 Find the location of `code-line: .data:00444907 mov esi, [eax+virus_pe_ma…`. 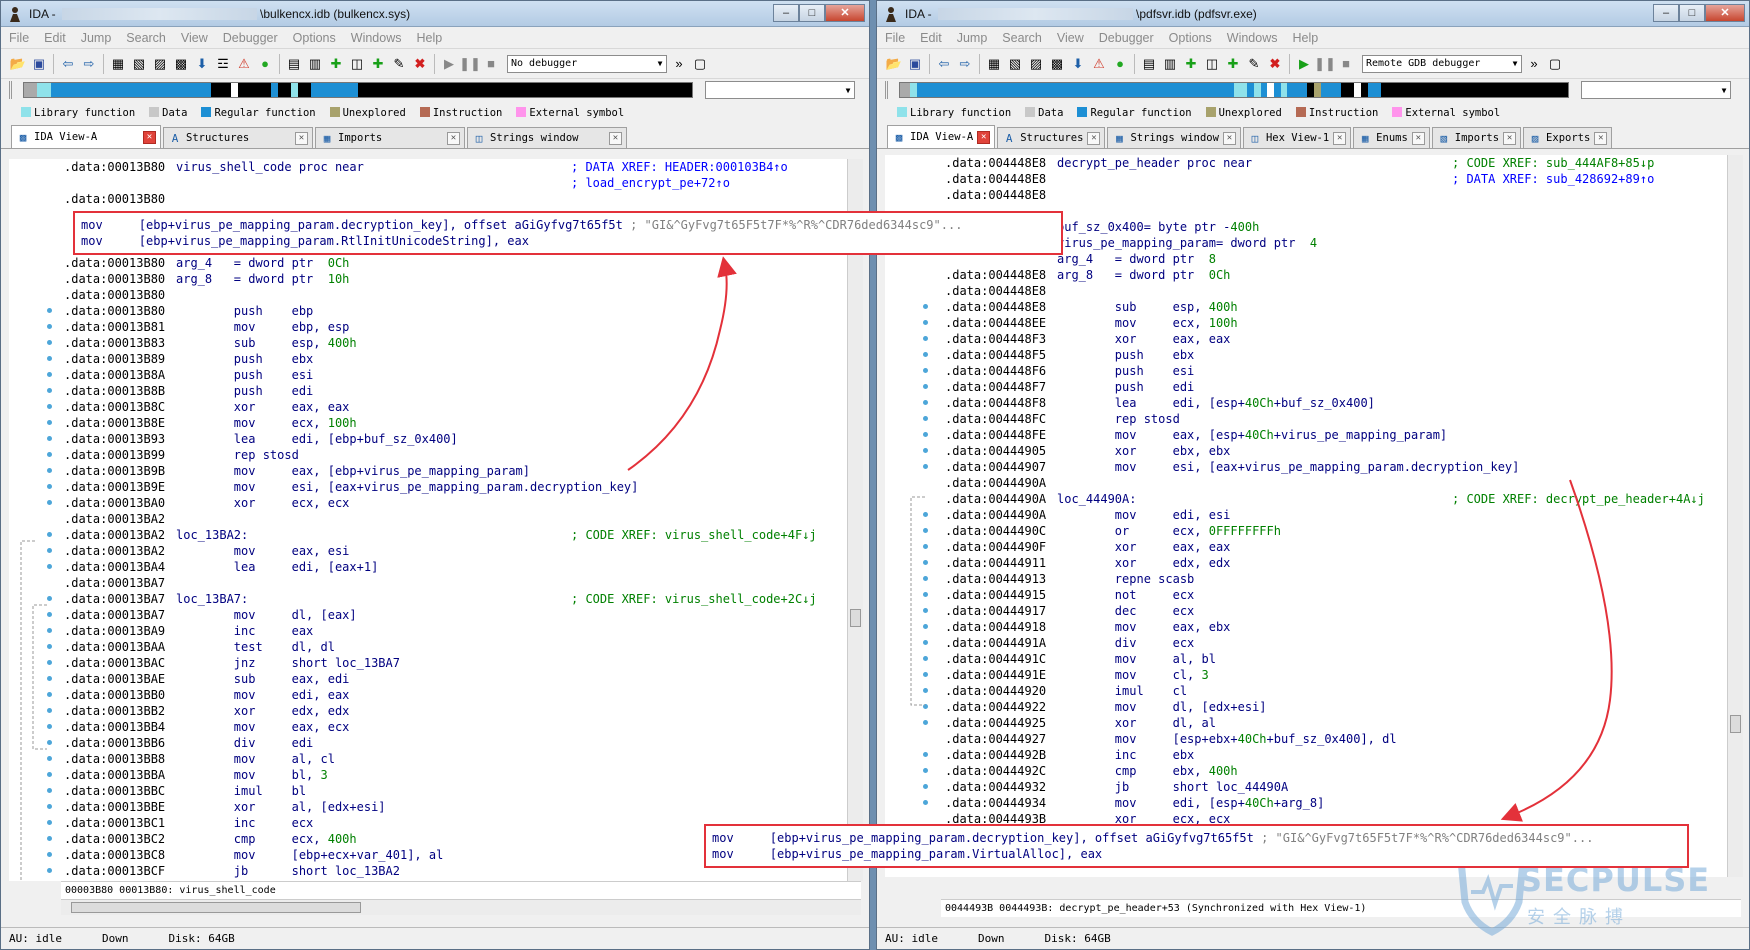

code-line: .data:00444907 mov esi, [eax+virus_pe_ma… is located at coordinates (1325, 467).